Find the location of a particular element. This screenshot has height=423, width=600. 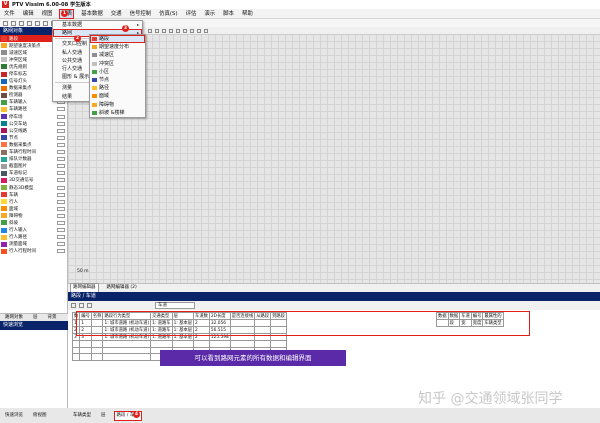

list-sort-icon is located at coordinates (89, 305).